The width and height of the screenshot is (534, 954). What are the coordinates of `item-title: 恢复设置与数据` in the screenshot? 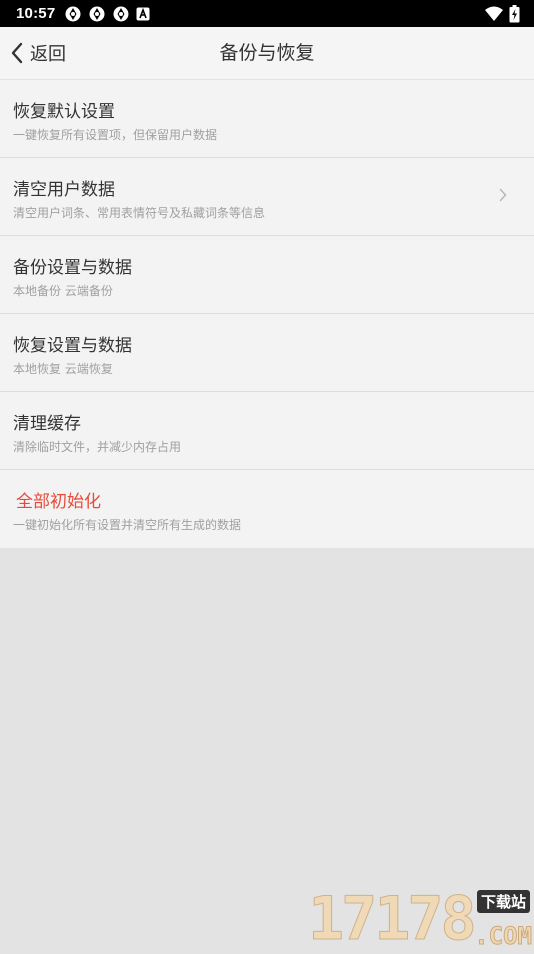 It's located at (72, 343).